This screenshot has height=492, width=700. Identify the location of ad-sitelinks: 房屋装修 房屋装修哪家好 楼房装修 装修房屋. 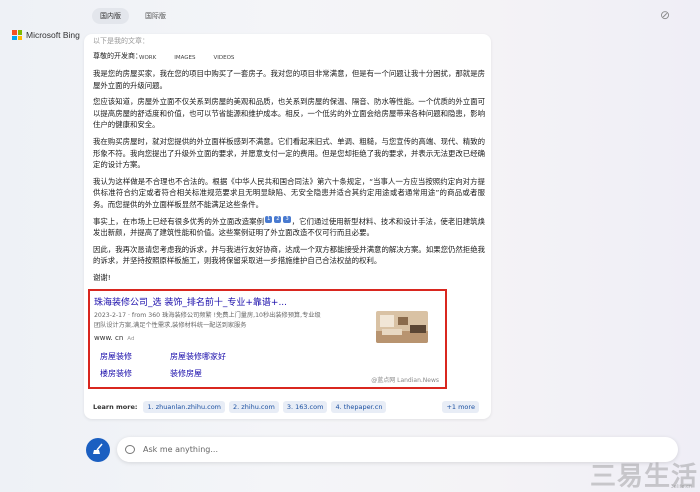
(175, 365).